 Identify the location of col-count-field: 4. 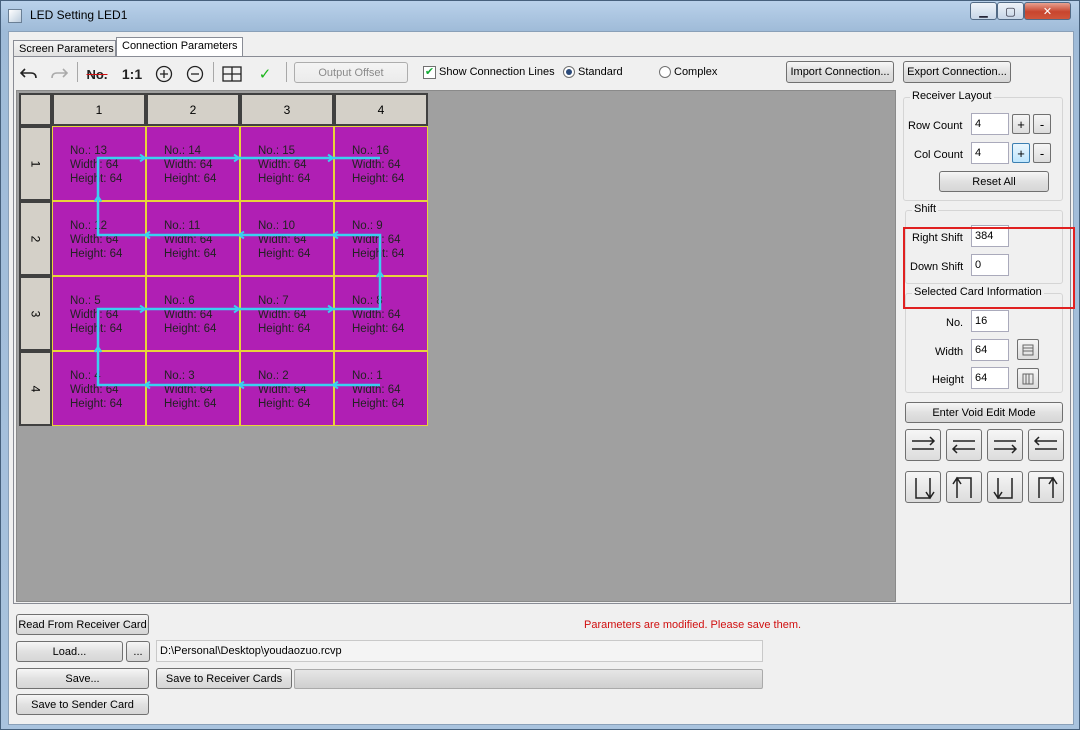
(990, 153).